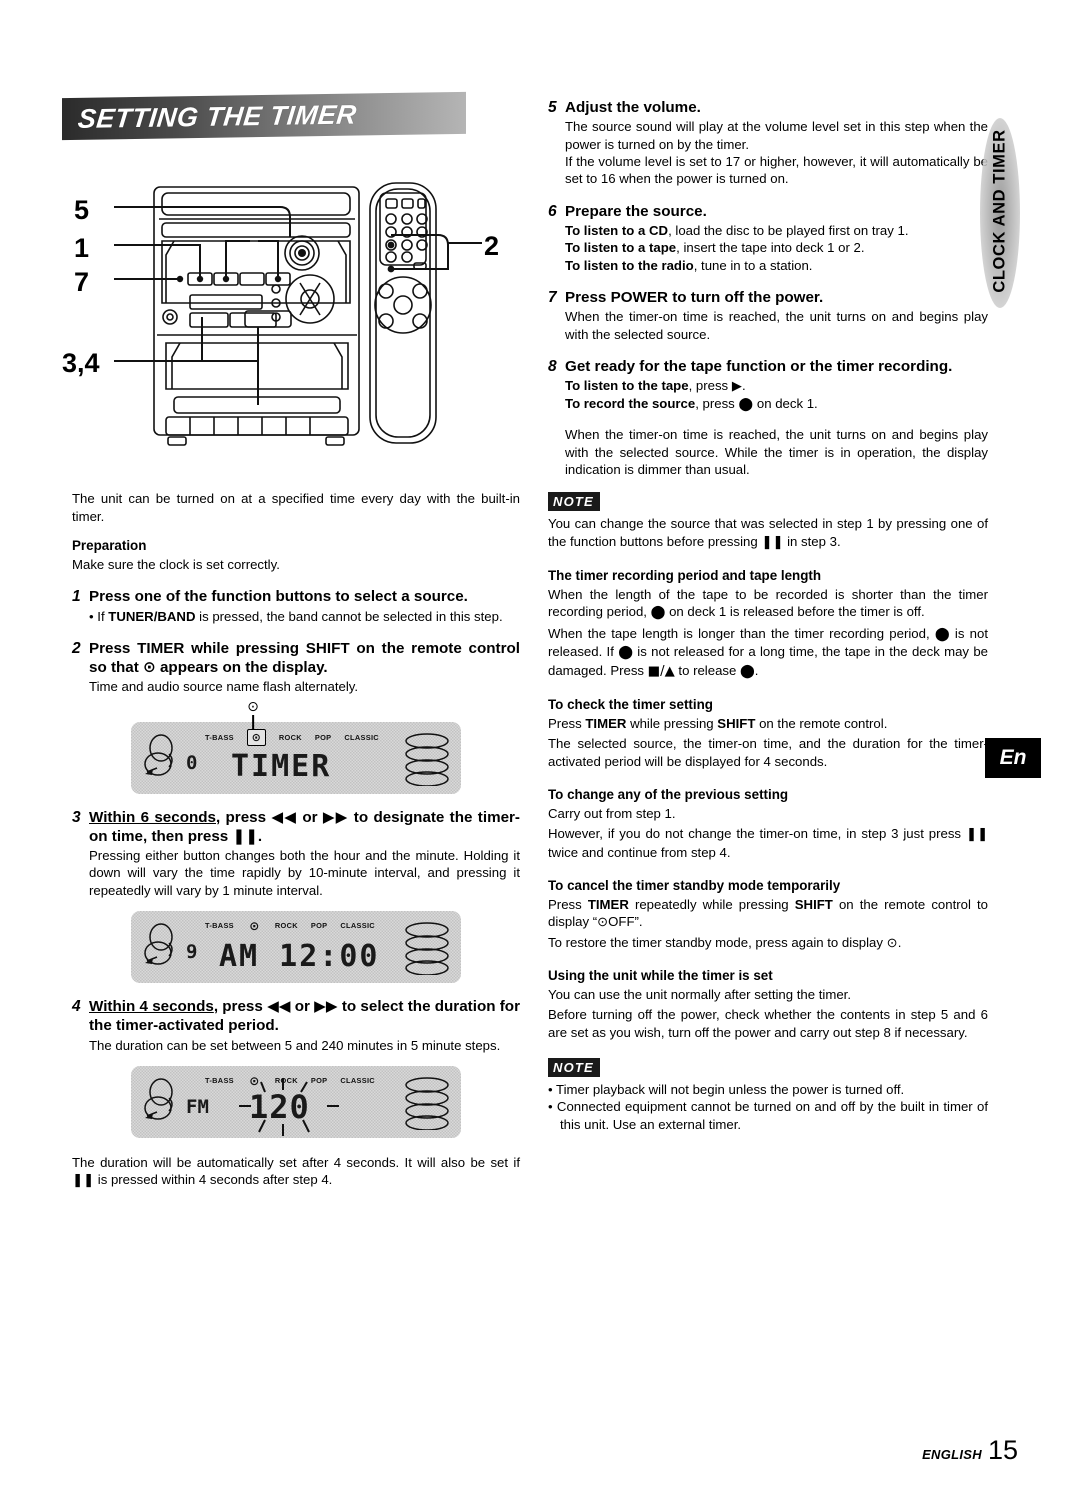 The height and width of the screenshot is (1508, 1080). I want to click on check-p1-a: Press, so click(567, 723).